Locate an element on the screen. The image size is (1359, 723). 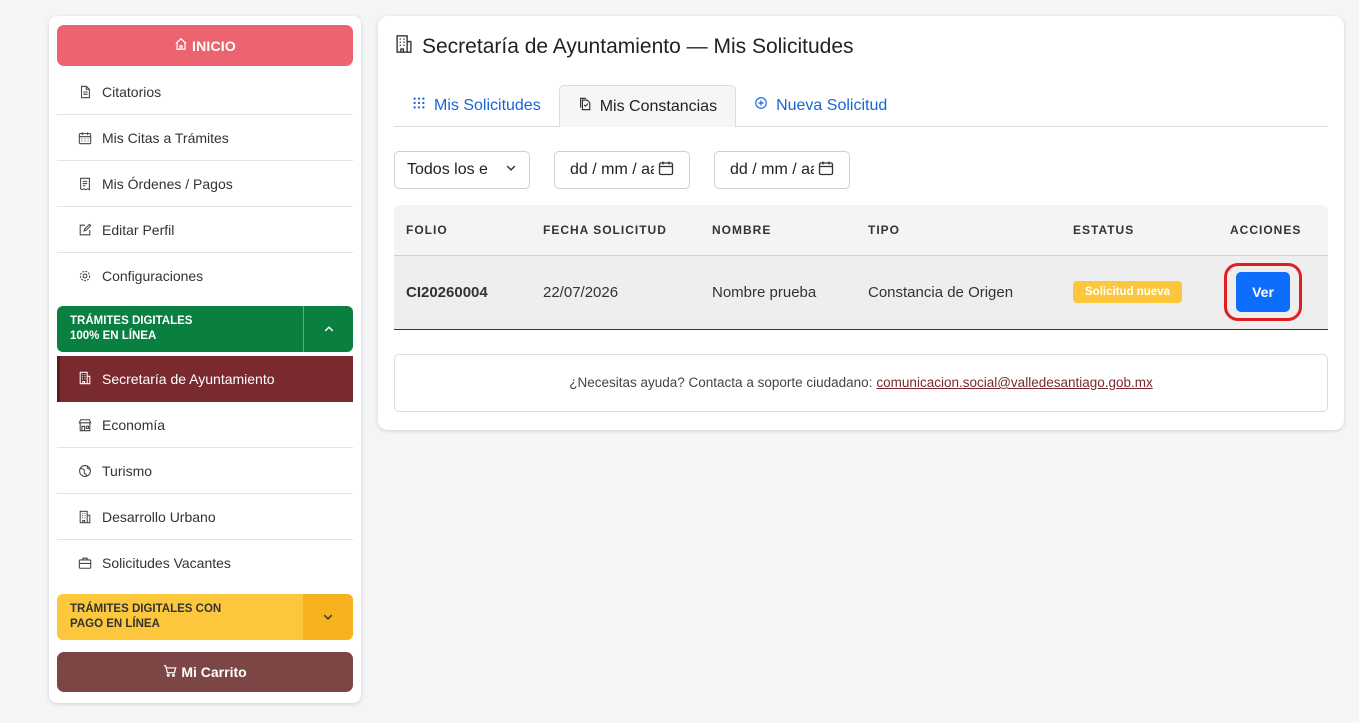
sidebar-item-turismo: Turismo is located at coordinates (205, 471).